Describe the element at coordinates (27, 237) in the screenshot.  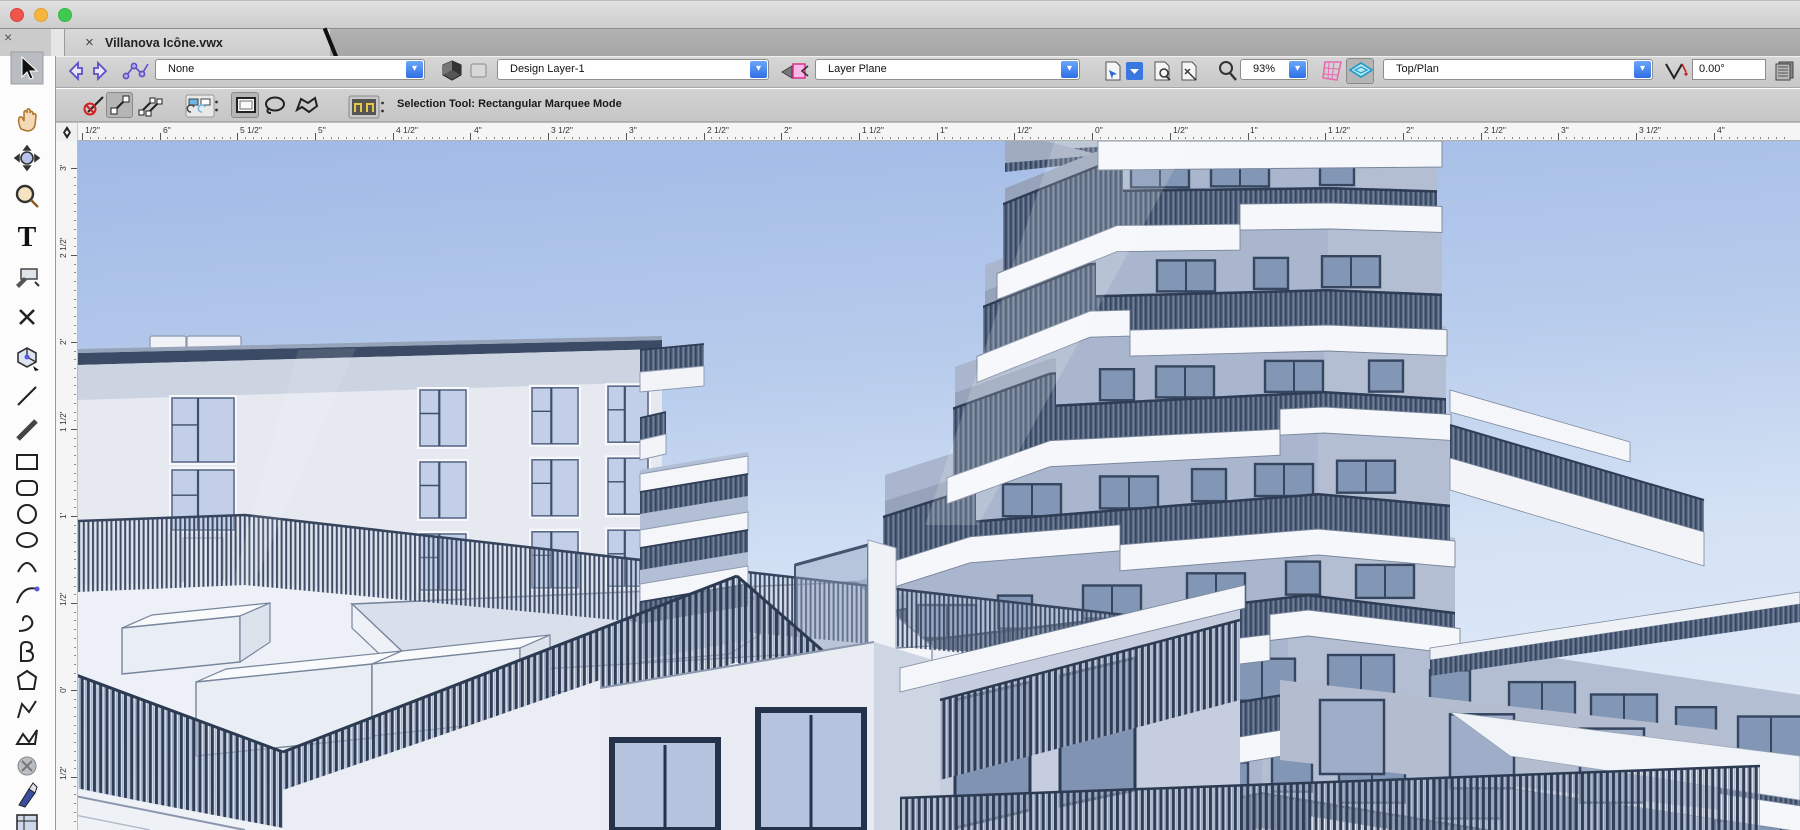
I see `svg-text: T` at that location.